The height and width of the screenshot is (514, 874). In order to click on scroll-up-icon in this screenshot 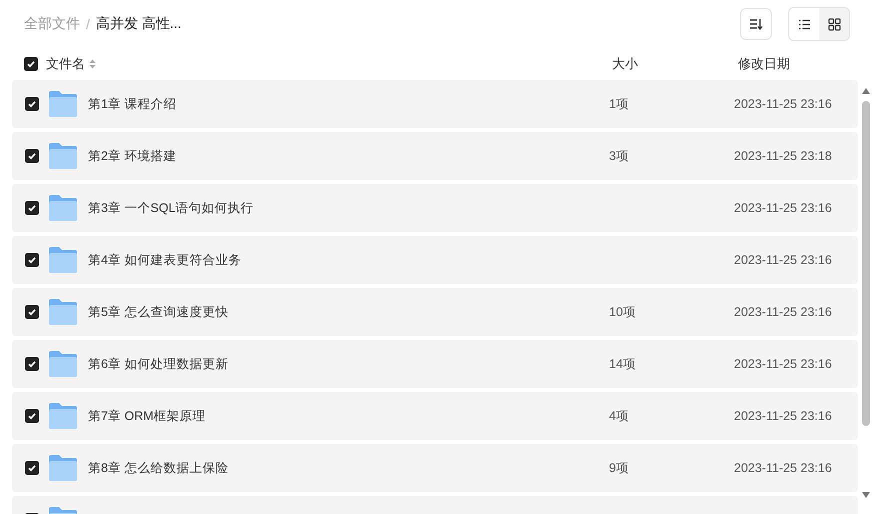, I will do `click(866, 91)`.